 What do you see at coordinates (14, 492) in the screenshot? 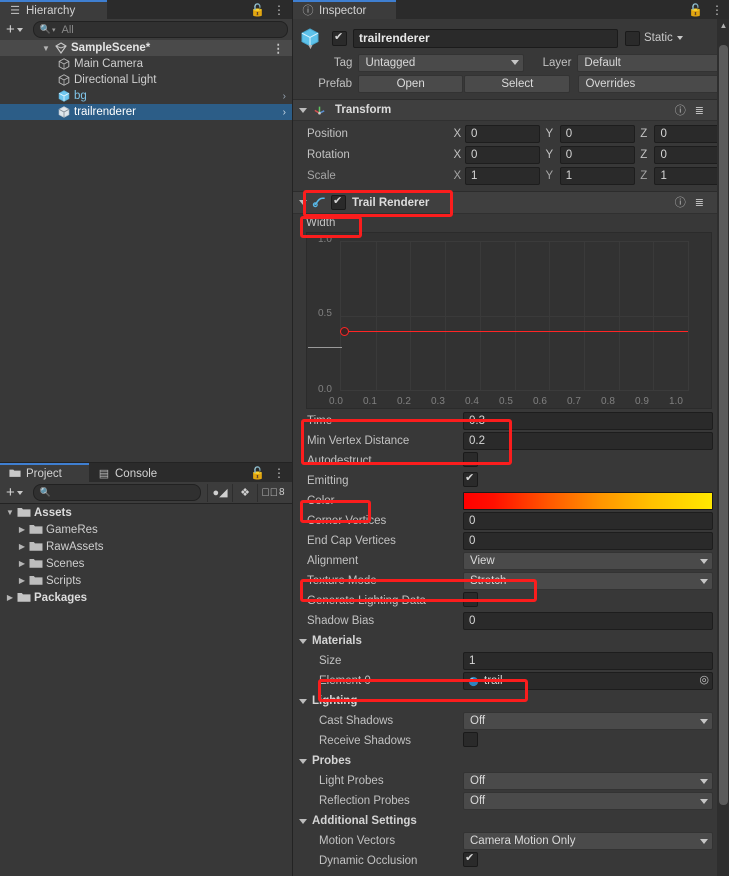
I see `project-add-button: +` at bounding box center [14, 492].